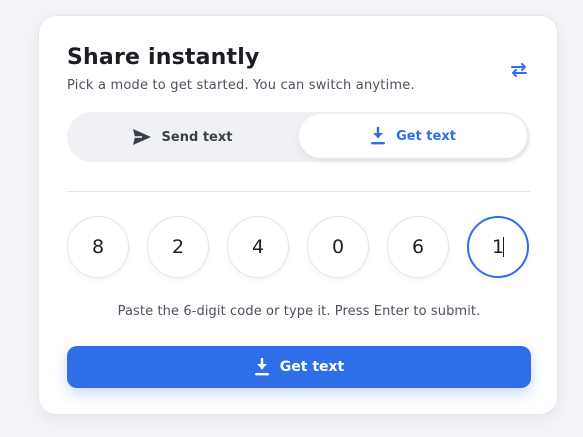  Describe the element at coordinates (426, 136) in the screenshot. I see `tab-get-text-label: Get text` at that location.